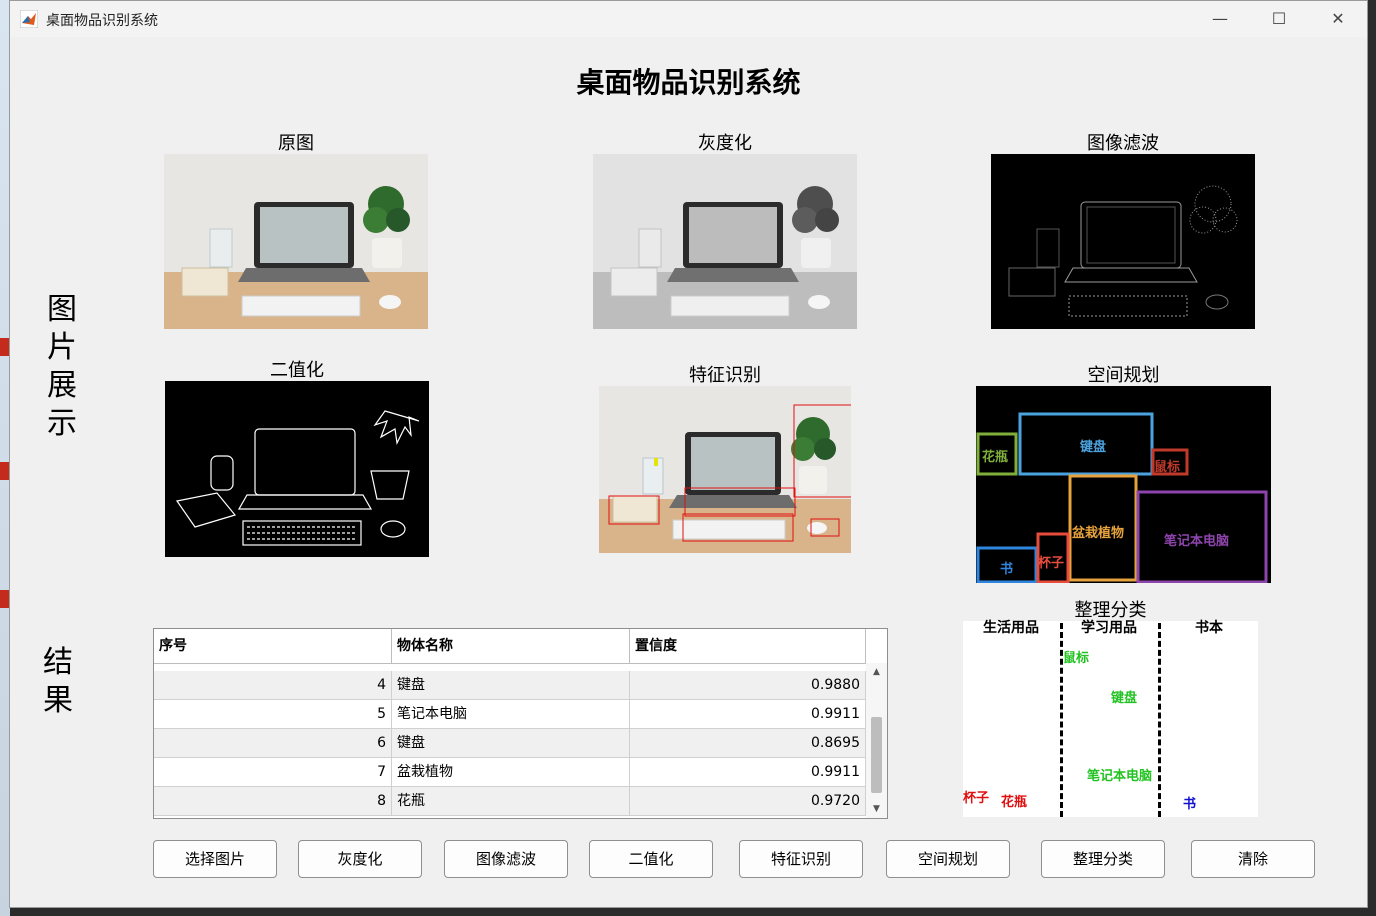  What do you see at coordinates (1014, 802) in the screenshot?
I see `sort-item: 花瓶` at bounding box center [1014, 802].